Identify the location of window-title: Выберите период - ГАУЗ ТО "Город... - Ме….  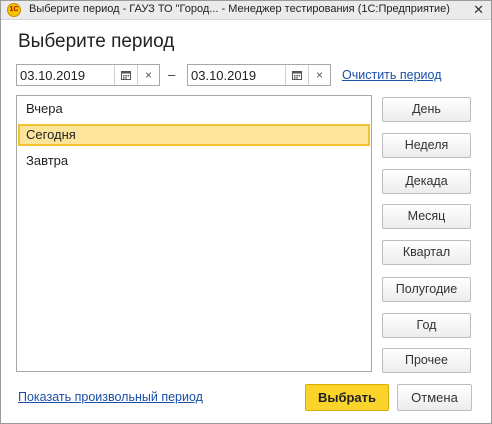
(239, 9).